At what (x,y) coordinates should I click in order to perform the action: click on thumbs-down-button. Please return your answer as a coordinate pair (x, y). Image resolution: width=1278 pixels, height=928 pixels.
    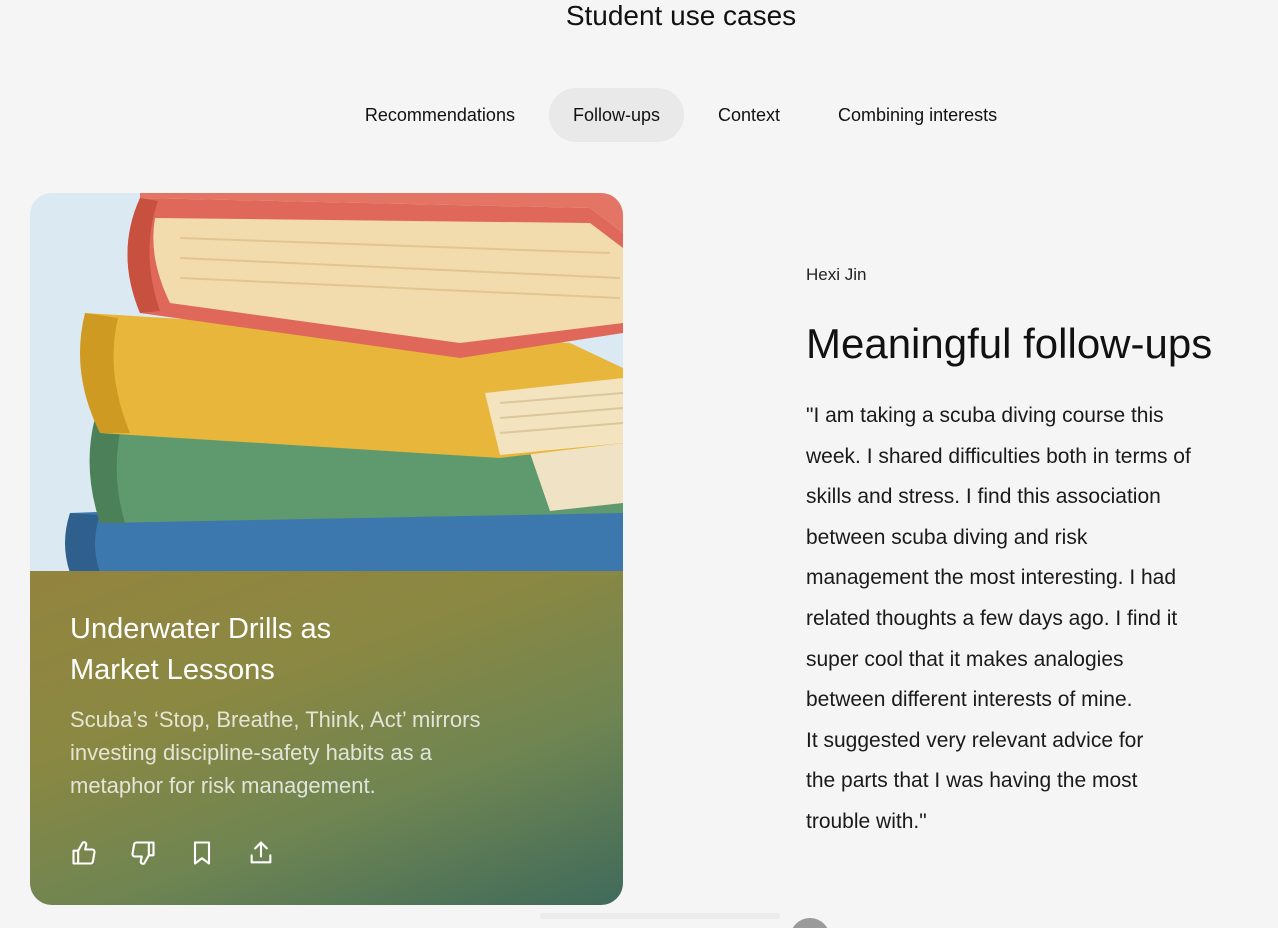
    Looking at the image, I should click on (143, 853).